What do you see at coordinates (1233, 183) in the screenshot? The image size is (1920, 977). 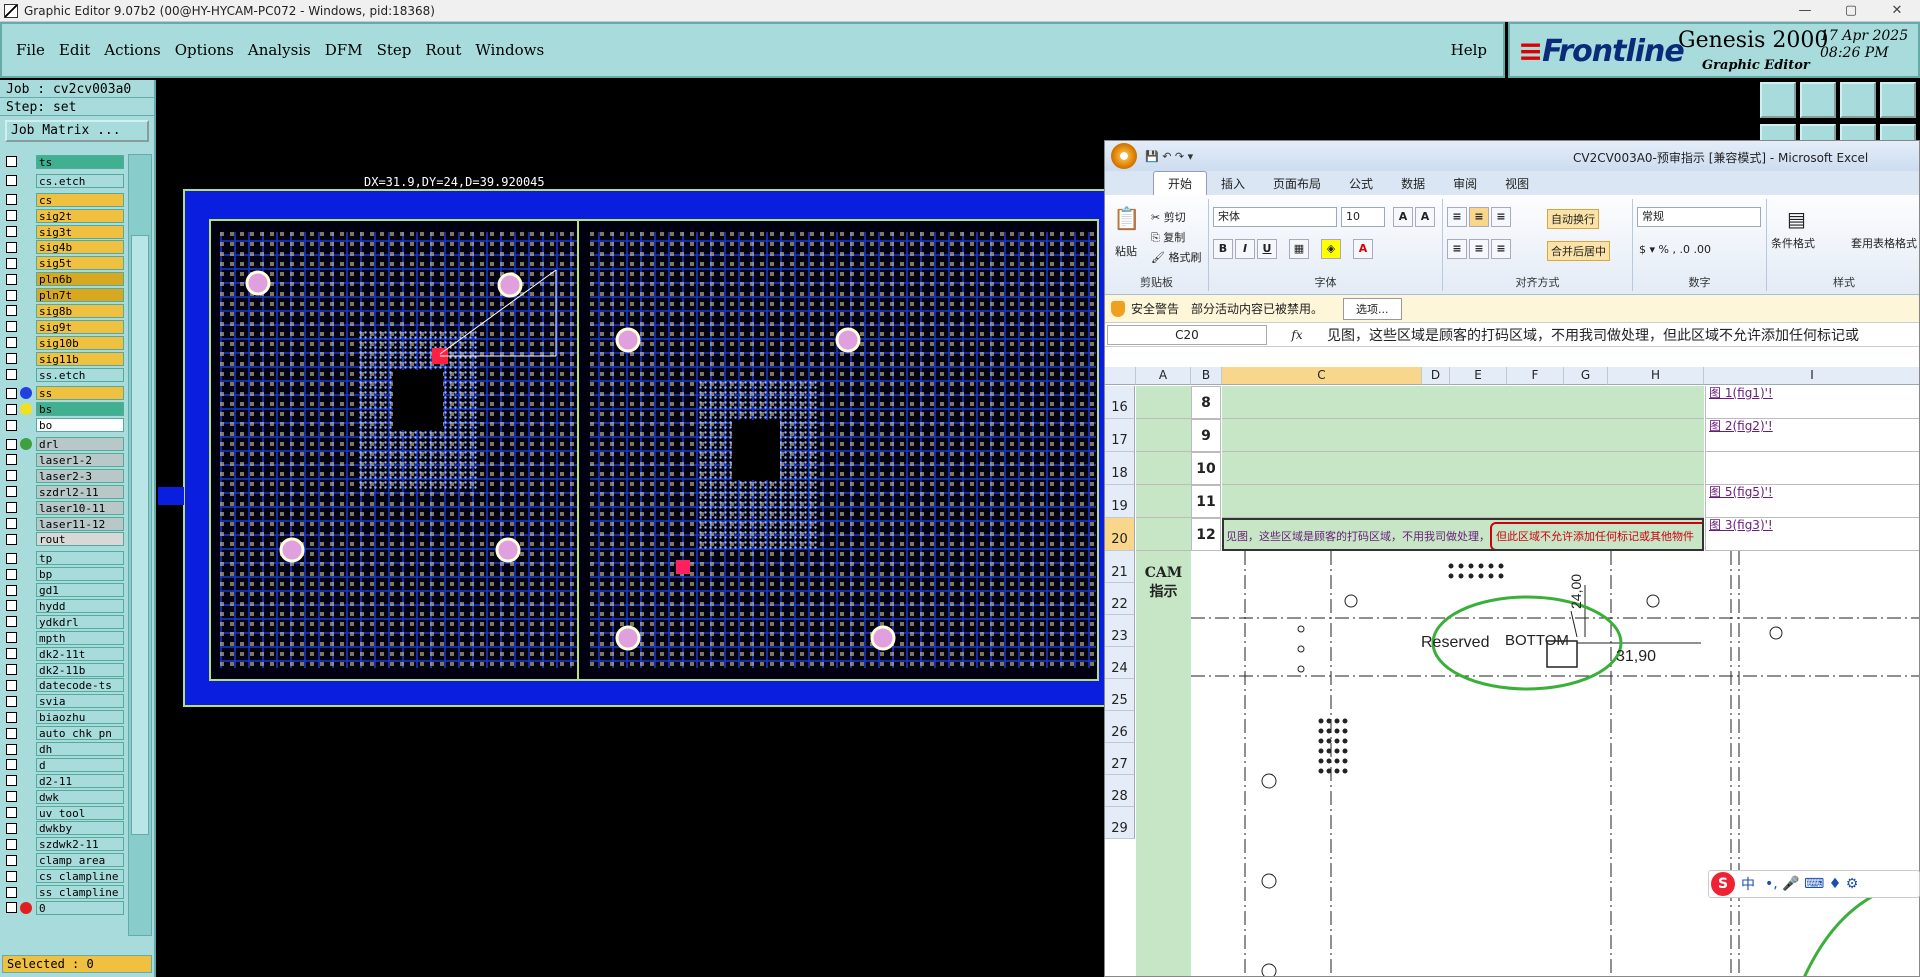 I see `ribbon-tab: 插入` at bounding box center [1233, 183].